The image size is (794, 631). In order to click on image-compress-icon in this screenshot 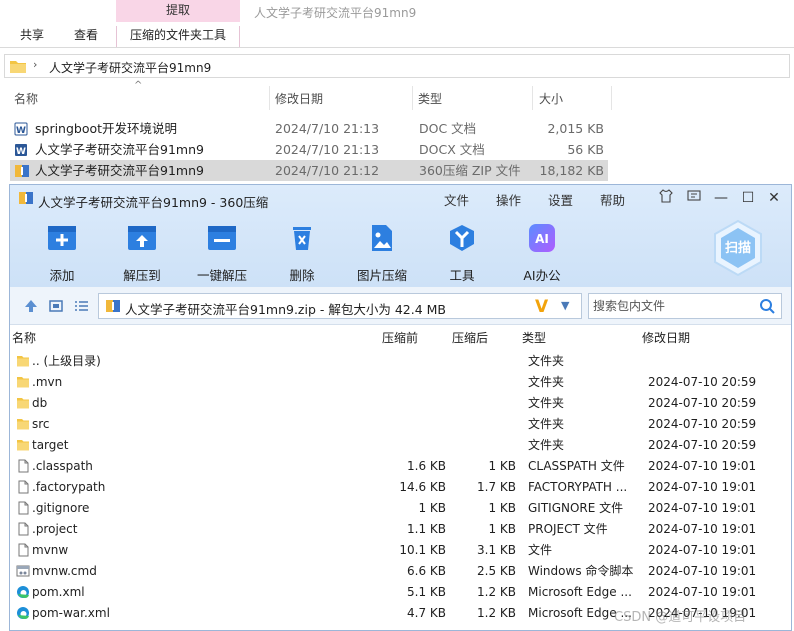, I will do `click(382, 238)`.